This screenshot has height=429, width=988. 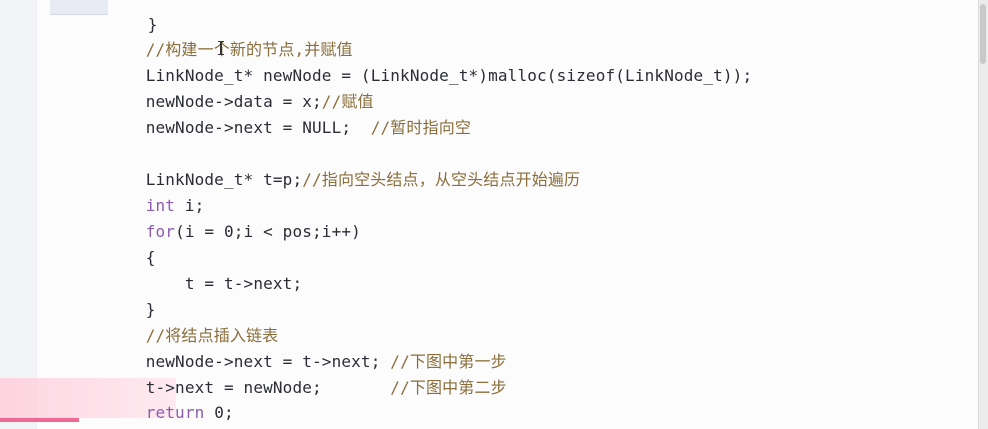 I want to click on code-line-return: return 0;, so click(x=160, y=401).